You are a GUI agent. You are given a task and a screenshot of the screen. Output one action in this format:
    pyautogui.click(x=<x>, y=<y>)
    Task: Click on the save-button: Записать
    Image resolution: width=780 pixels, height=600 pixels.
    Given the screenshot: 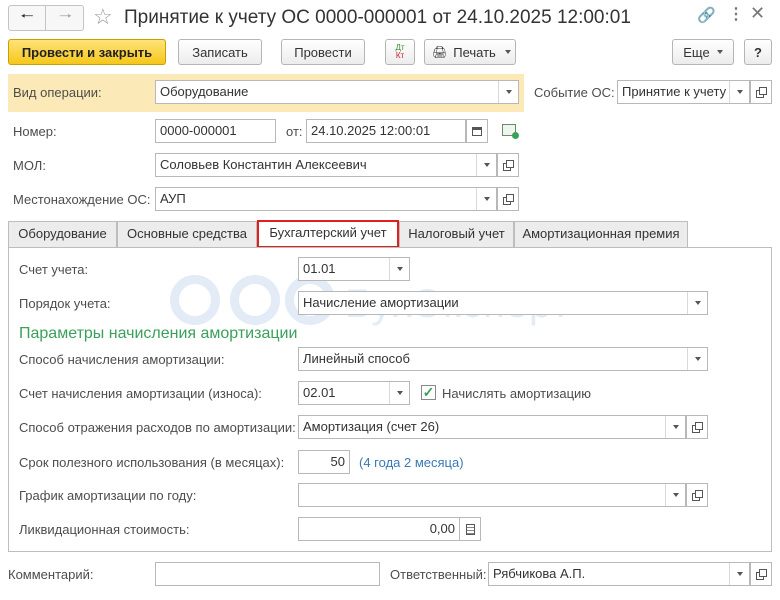 What is the action you would take?
    pyautogui.click(x=220, y=52)
    